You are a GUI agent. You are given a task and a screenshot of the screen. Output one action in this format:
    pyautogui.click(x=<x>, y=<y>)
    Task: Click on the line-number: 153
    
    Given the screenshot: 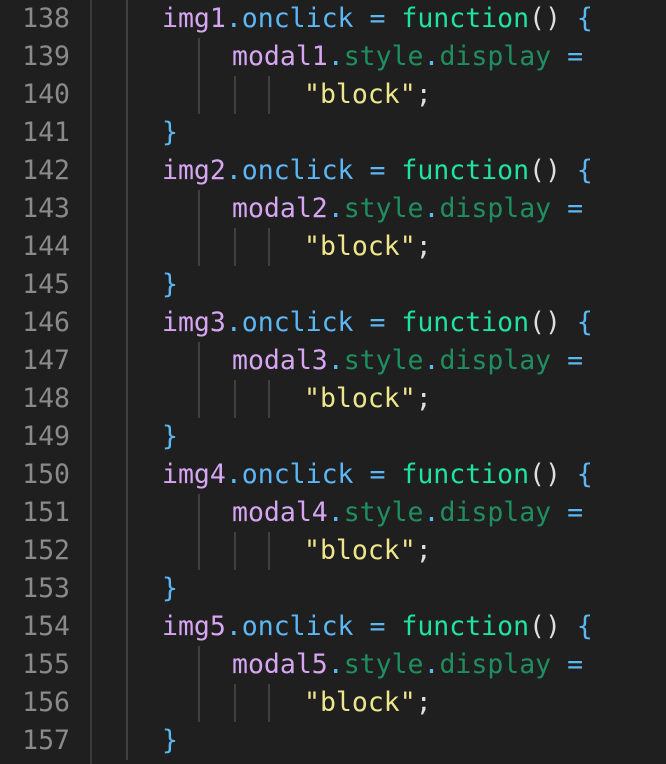 What is the action you would take?
    pyautogui.click(x=46, y=588)
    